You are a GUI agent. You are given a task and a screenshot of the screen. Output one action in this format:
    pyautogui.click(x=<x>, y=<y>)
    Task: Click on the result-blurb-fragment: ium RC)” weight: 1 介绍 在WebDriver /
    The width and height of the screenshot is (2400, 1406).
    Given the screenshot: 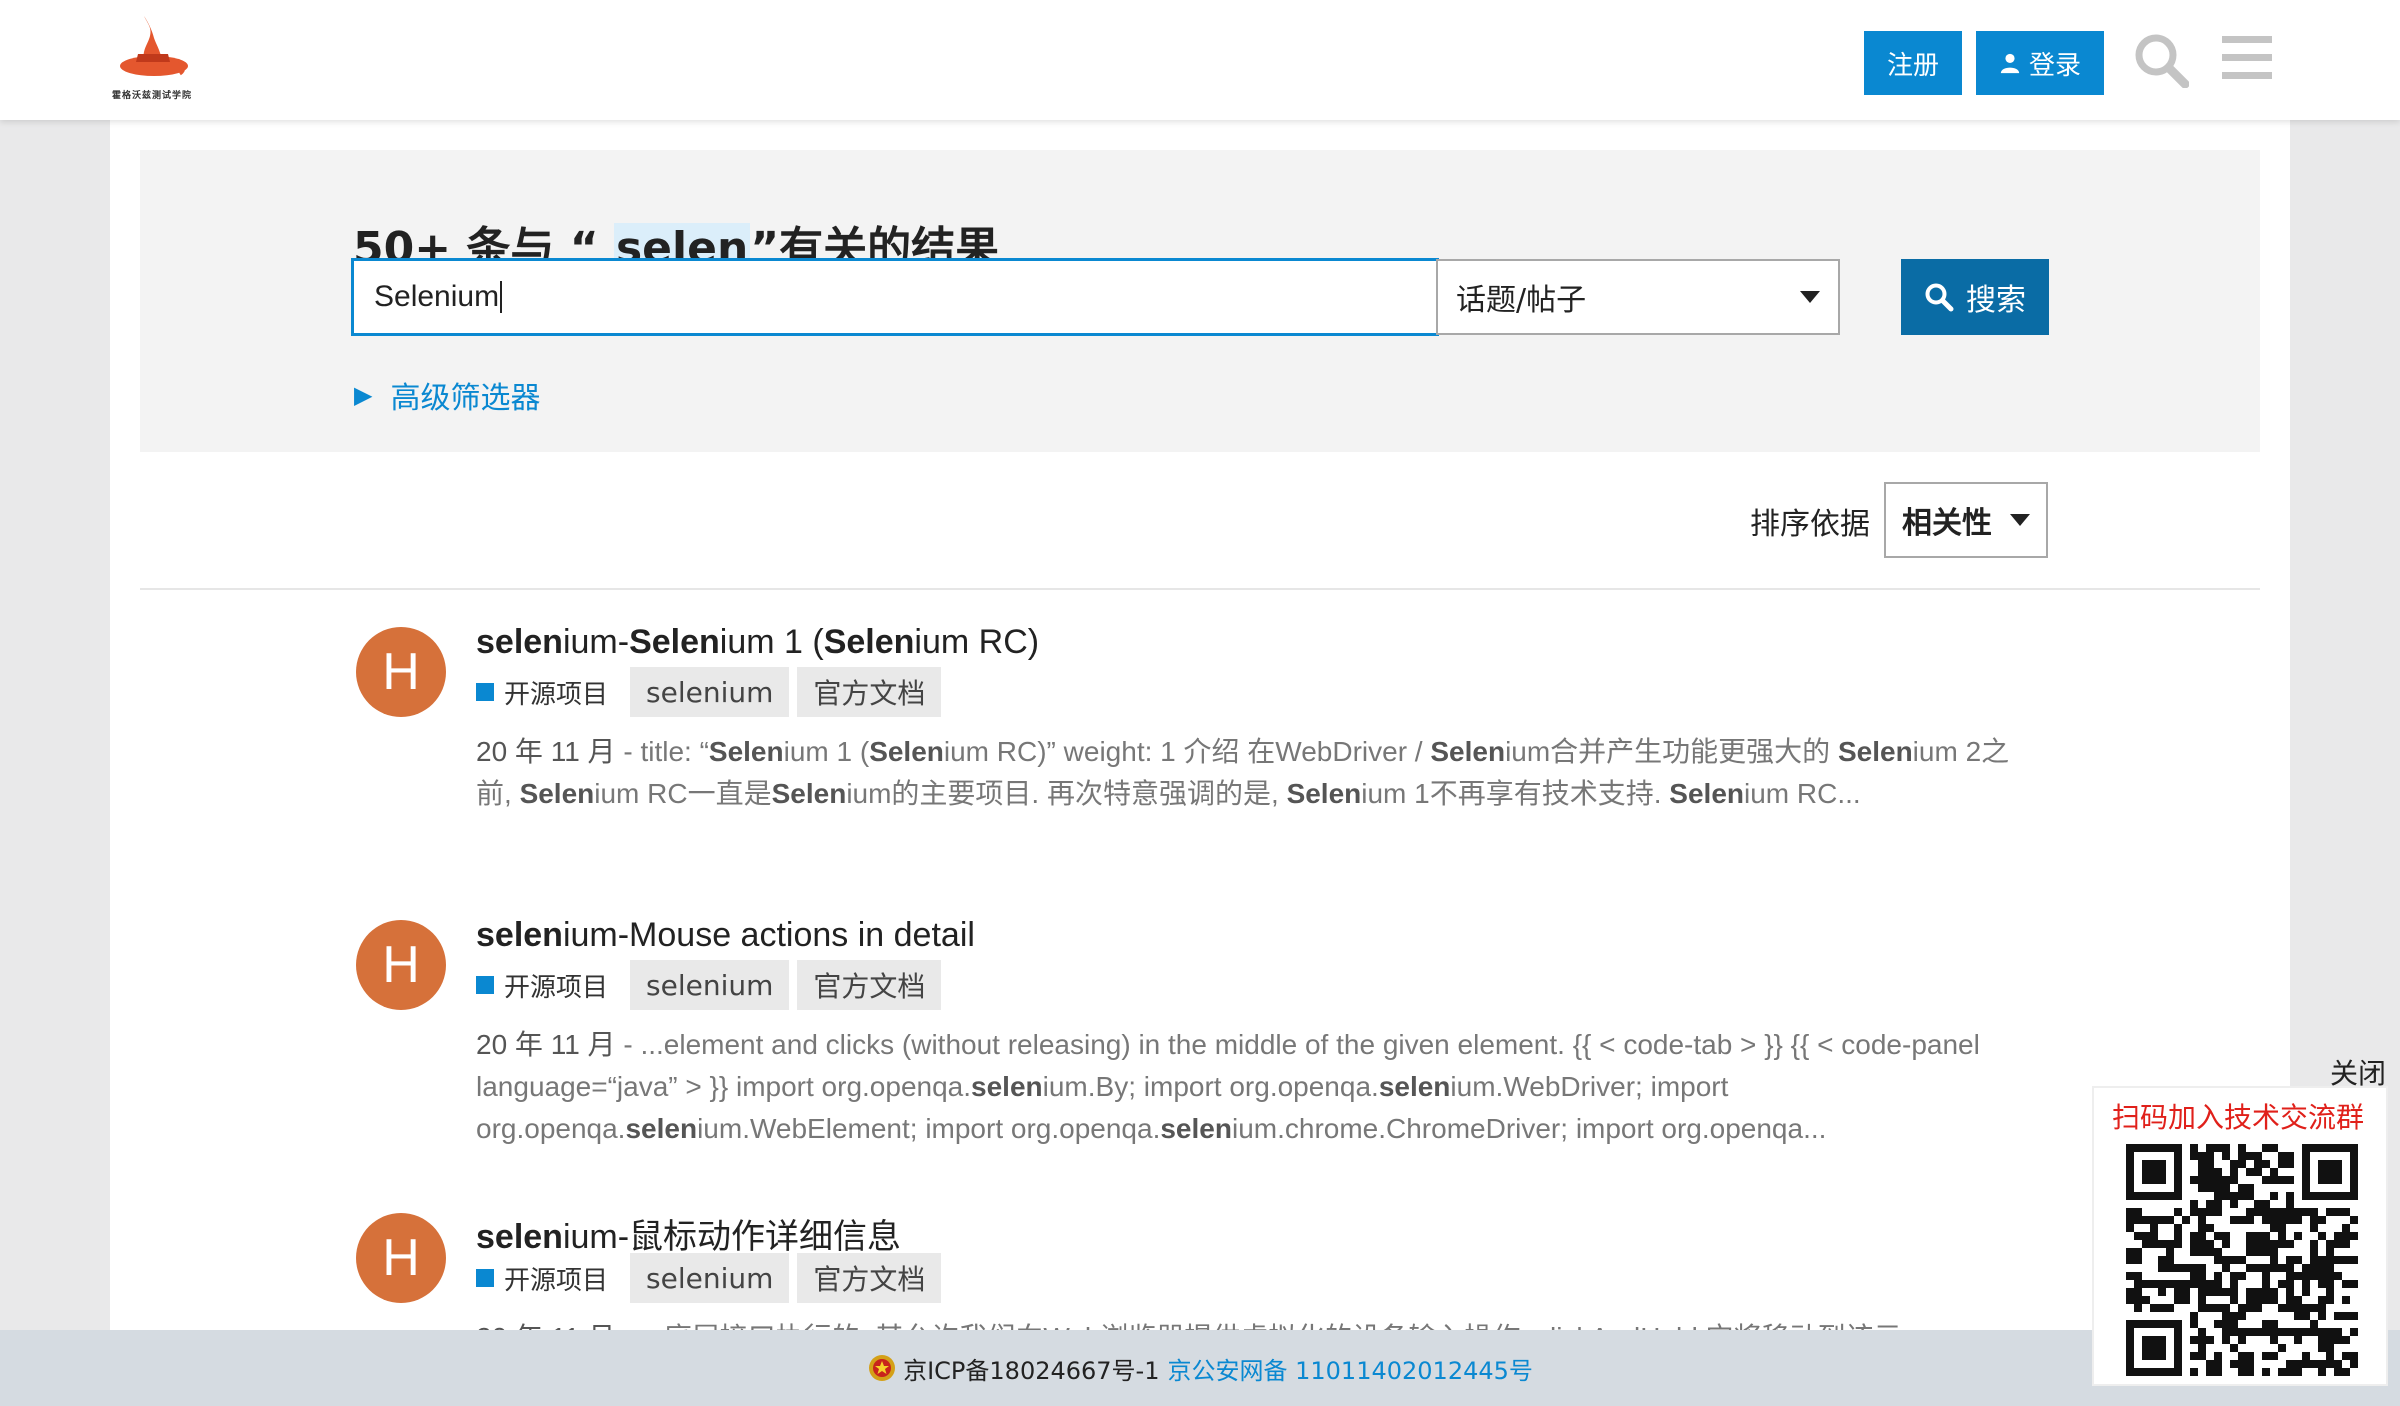 What is the action you would take?
    pyautogui.click(x=1187, y=751)
    